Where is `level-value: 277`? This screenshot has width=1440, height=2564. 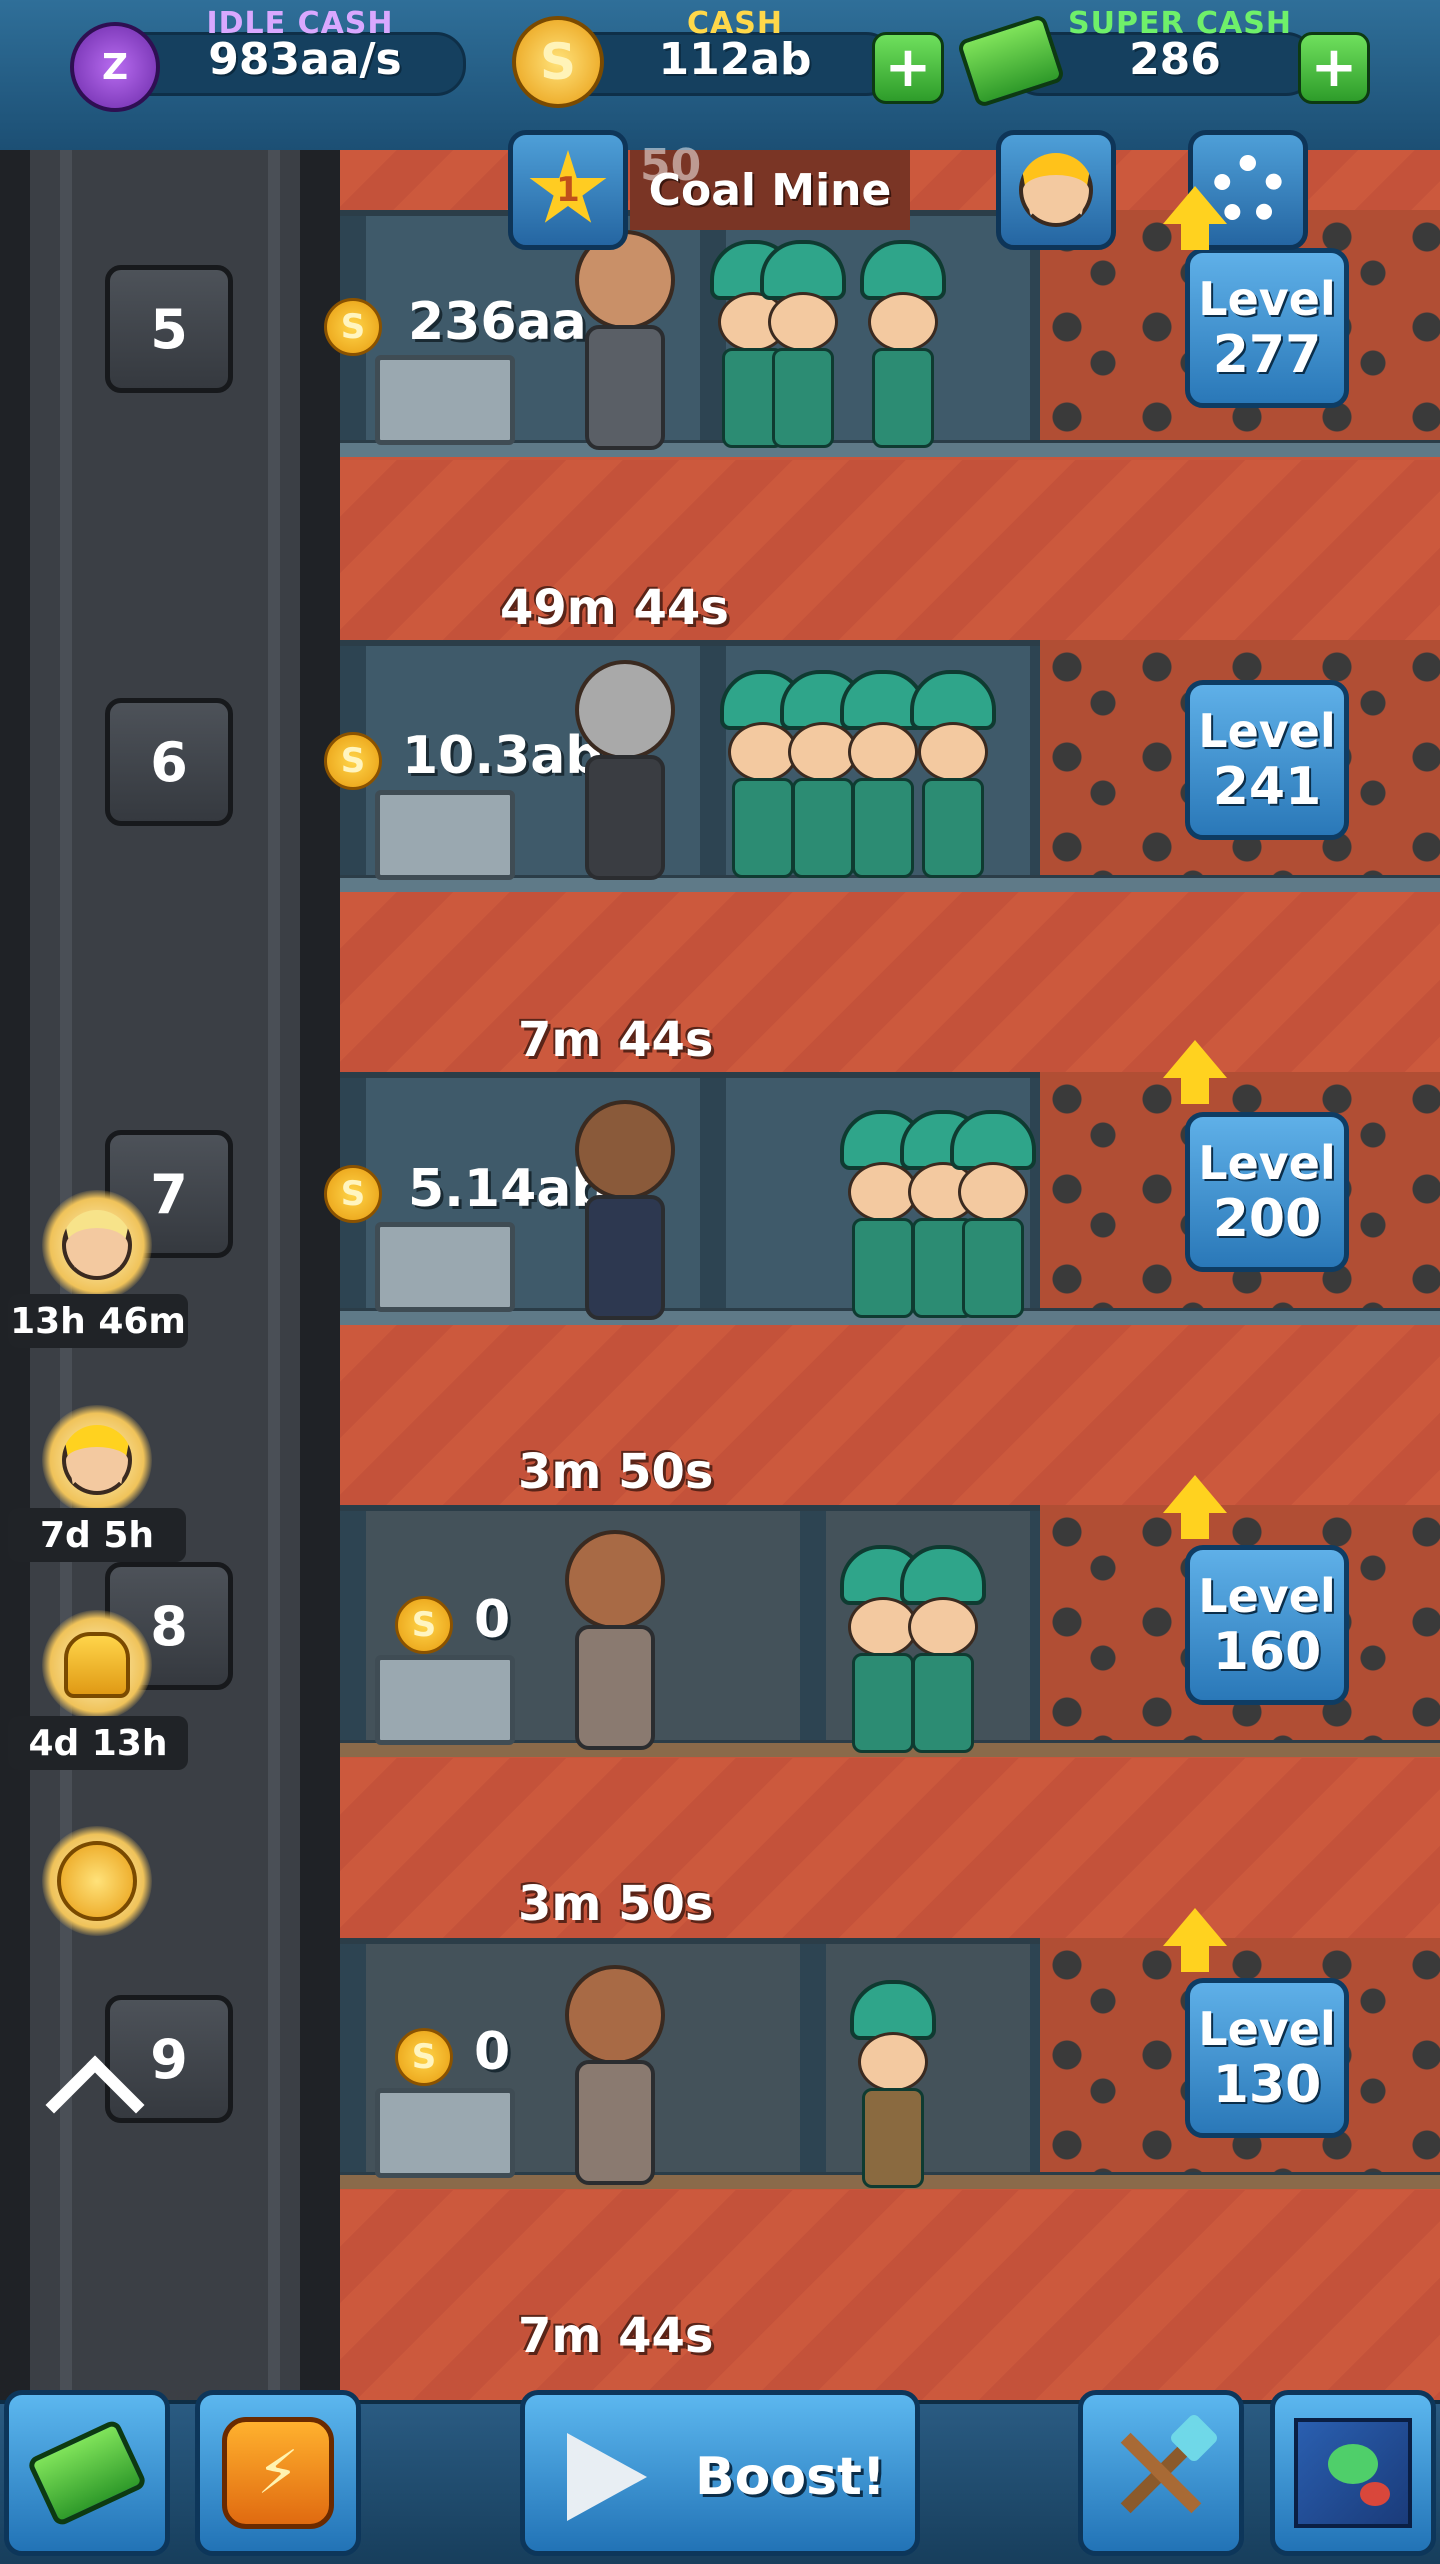
level-value: 277 is located at coordinates (1267, 355).